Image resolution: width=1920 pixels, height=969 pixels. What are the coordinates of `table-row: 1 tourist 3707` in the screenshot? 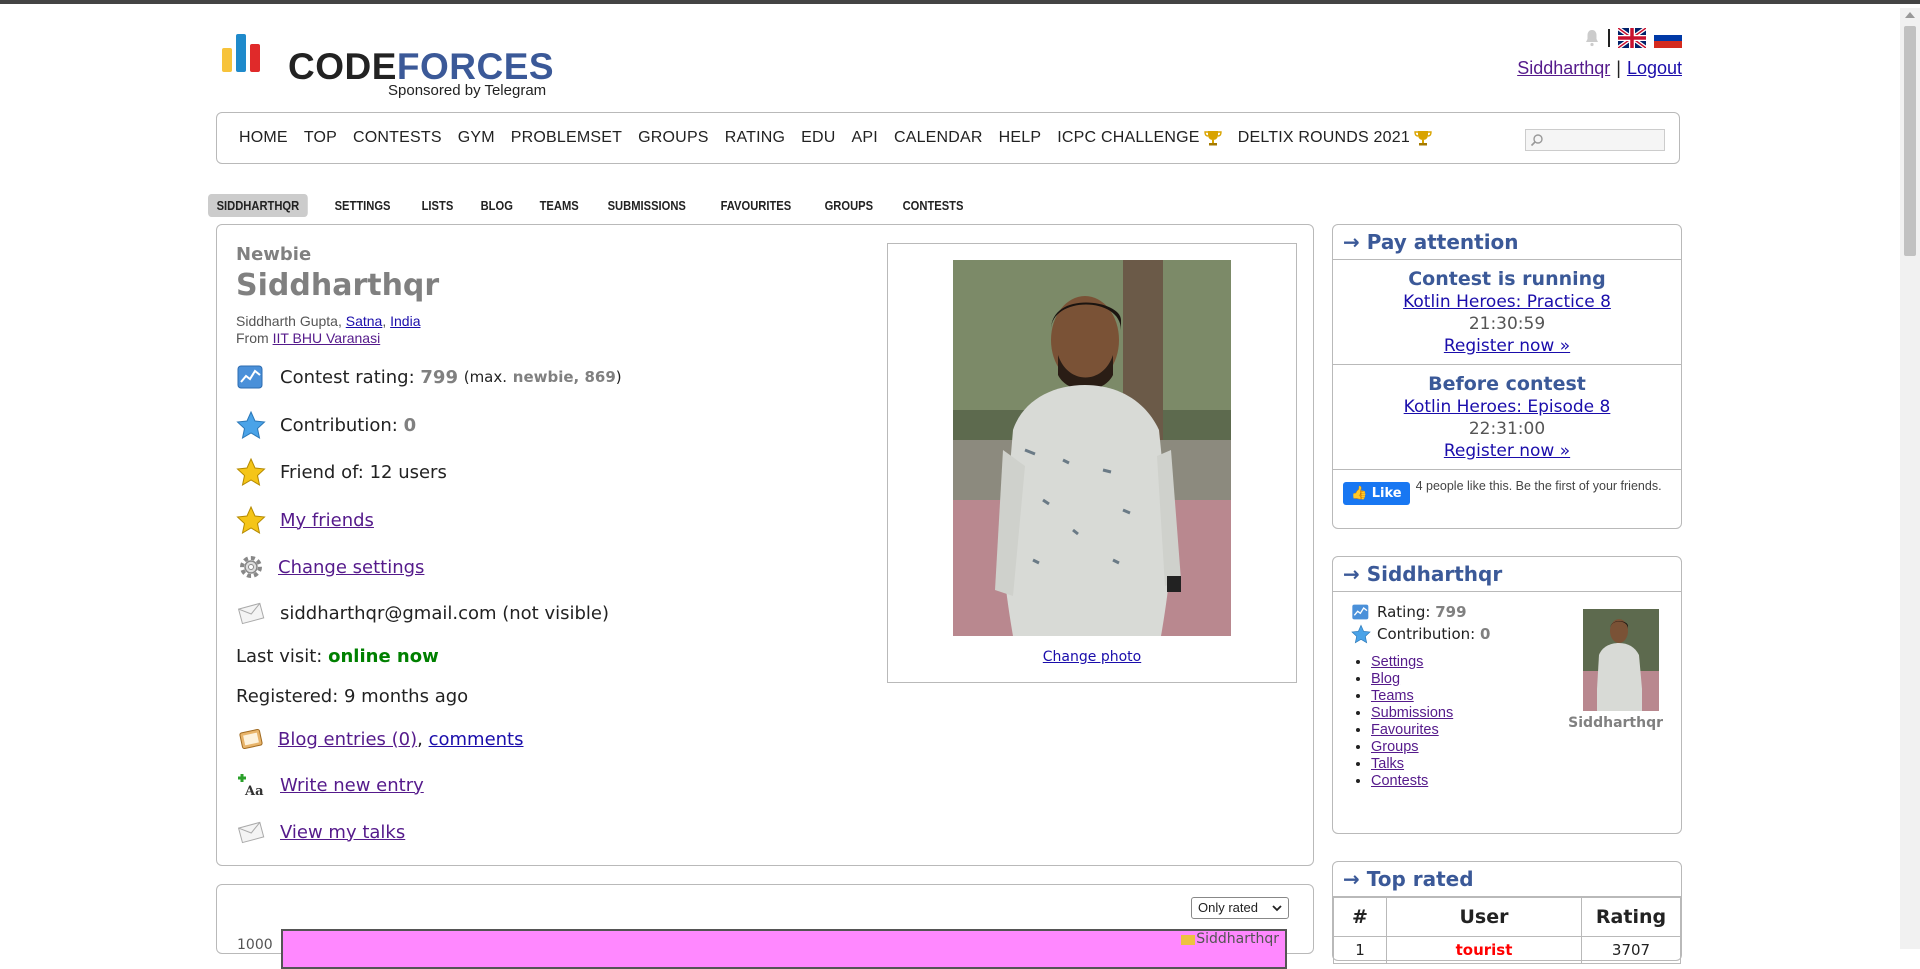 It's located at (1507, 950).